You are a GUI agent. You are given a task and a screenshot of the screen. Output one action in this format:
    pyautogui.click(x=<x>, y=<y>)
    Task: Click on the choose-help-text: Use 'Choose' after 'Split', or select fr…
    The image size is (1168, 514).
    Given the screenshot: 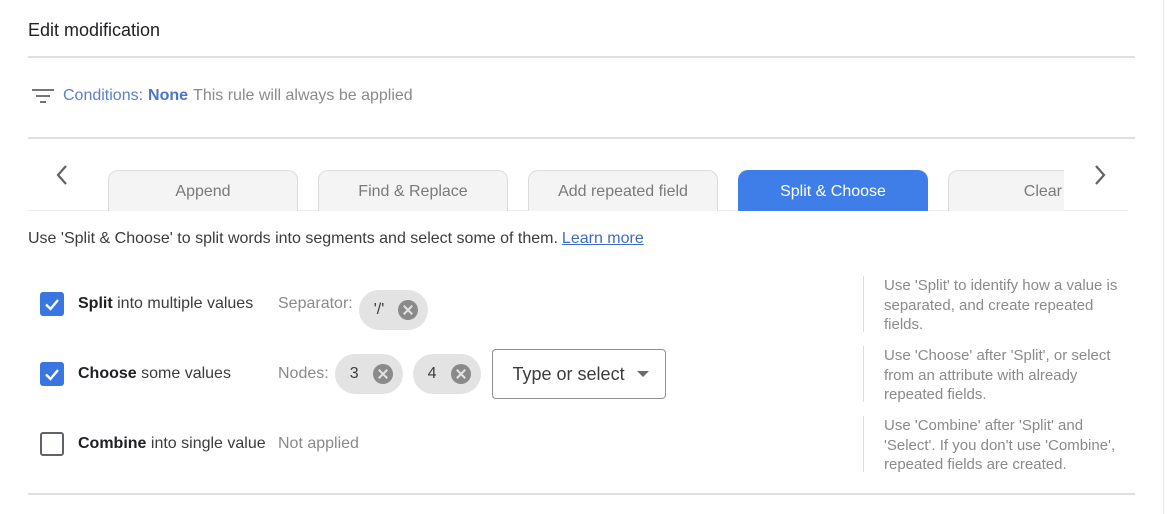 What is the action you would take?
    pyautogui.click(x=998, y=374)
    